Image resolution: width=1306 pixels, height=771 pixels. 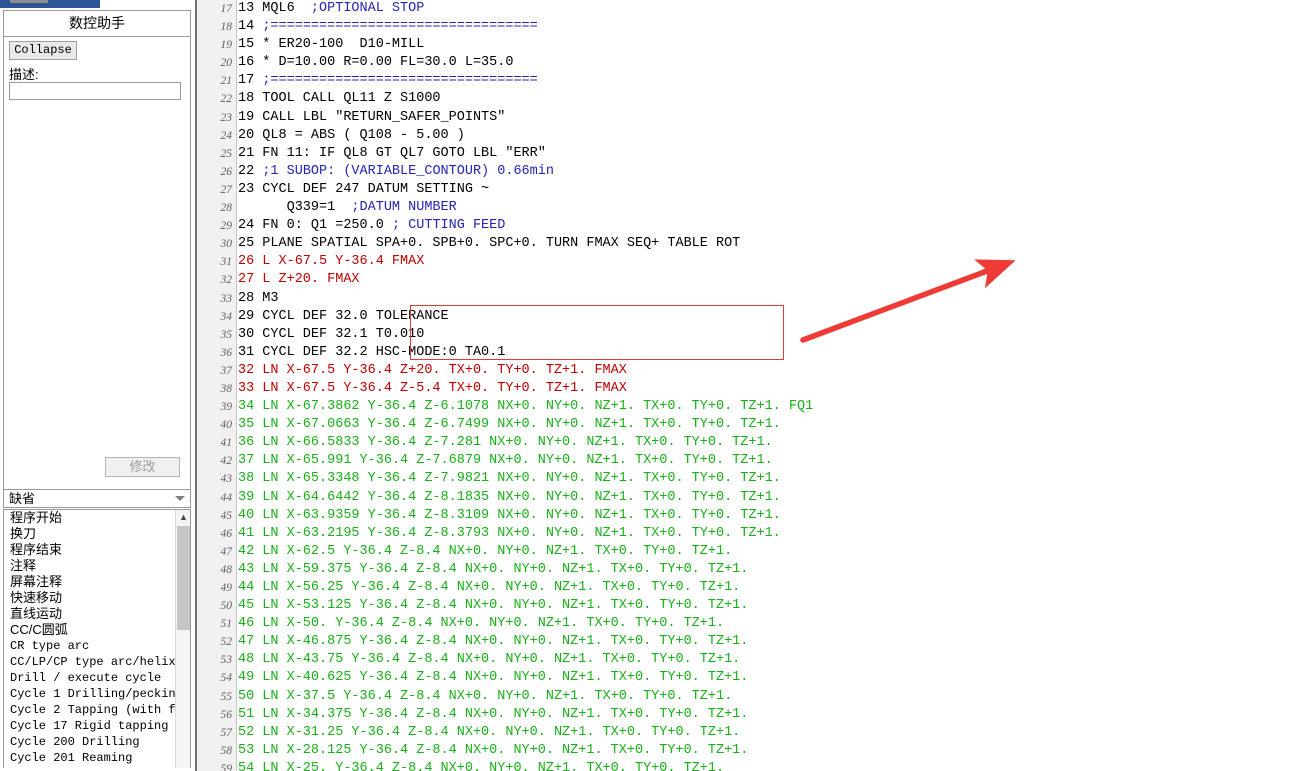 I want to click on code-line: 30 CYCL DEF 32.1 T0.010, so click(x=772, y=335).